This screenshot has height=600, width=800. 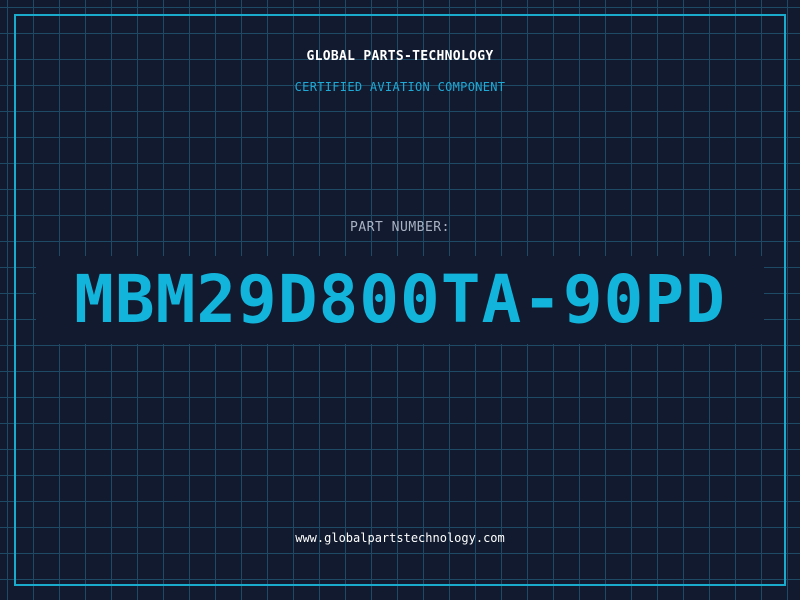 I want to click on part-number-value: MBM29D800TA-90PD, so click(x=400, y=300).